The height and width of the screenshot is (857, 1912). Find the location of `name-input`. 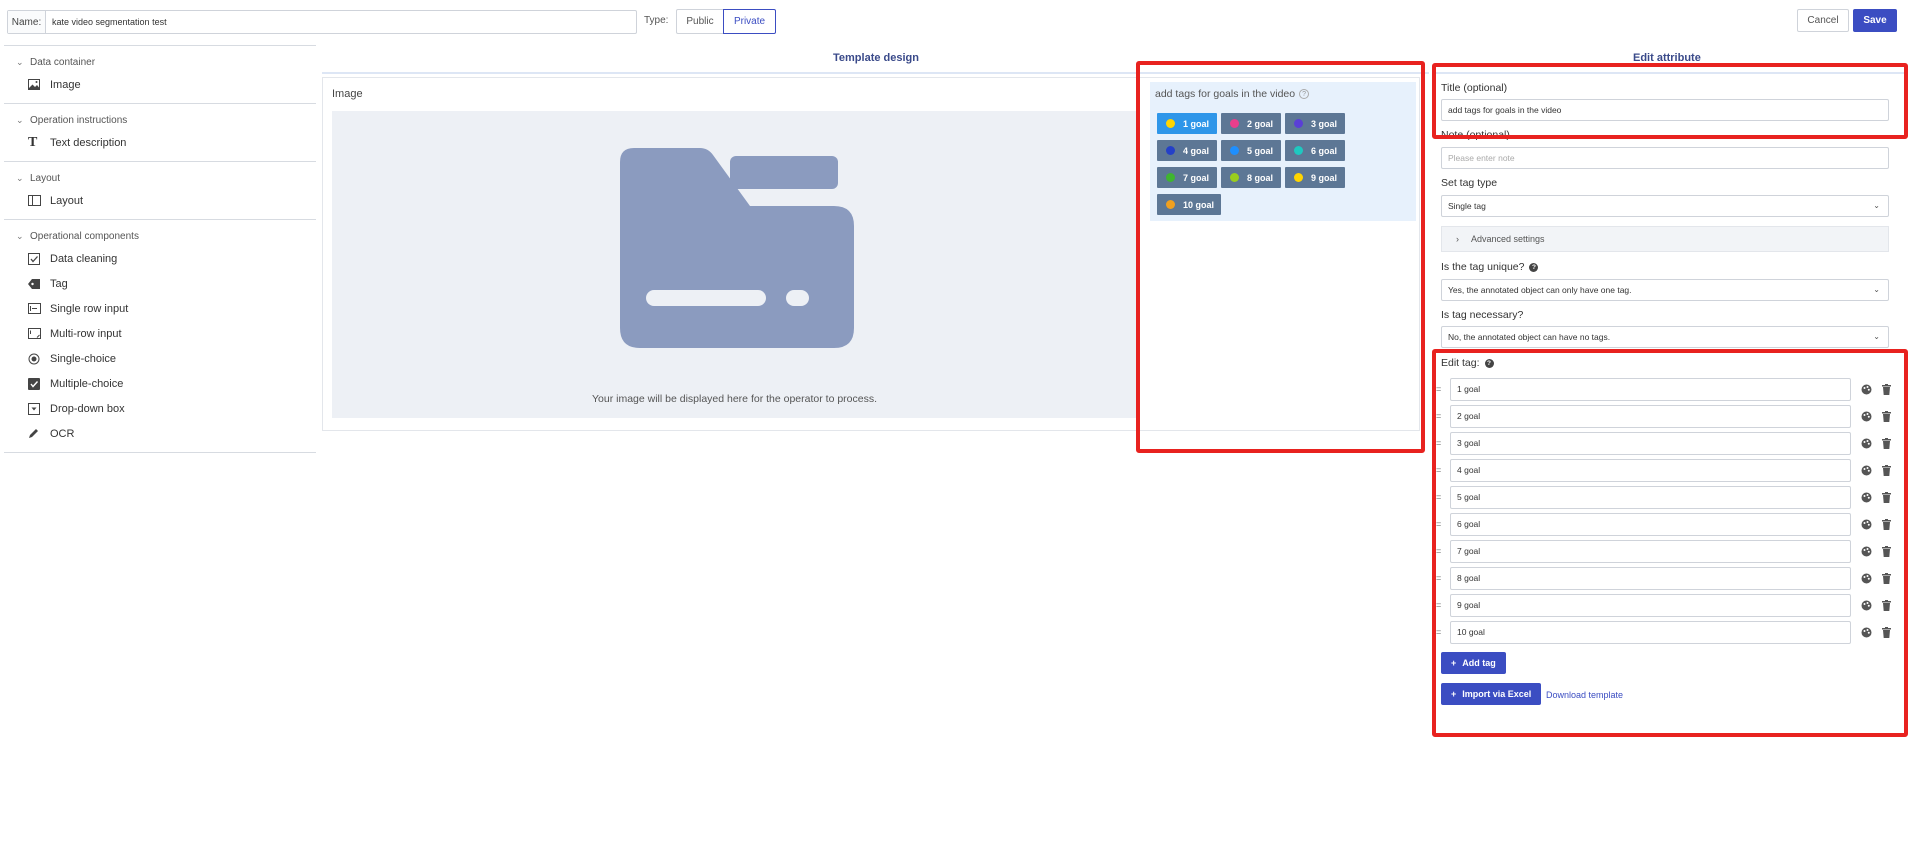

name-input is located at coordinates (341, 22).